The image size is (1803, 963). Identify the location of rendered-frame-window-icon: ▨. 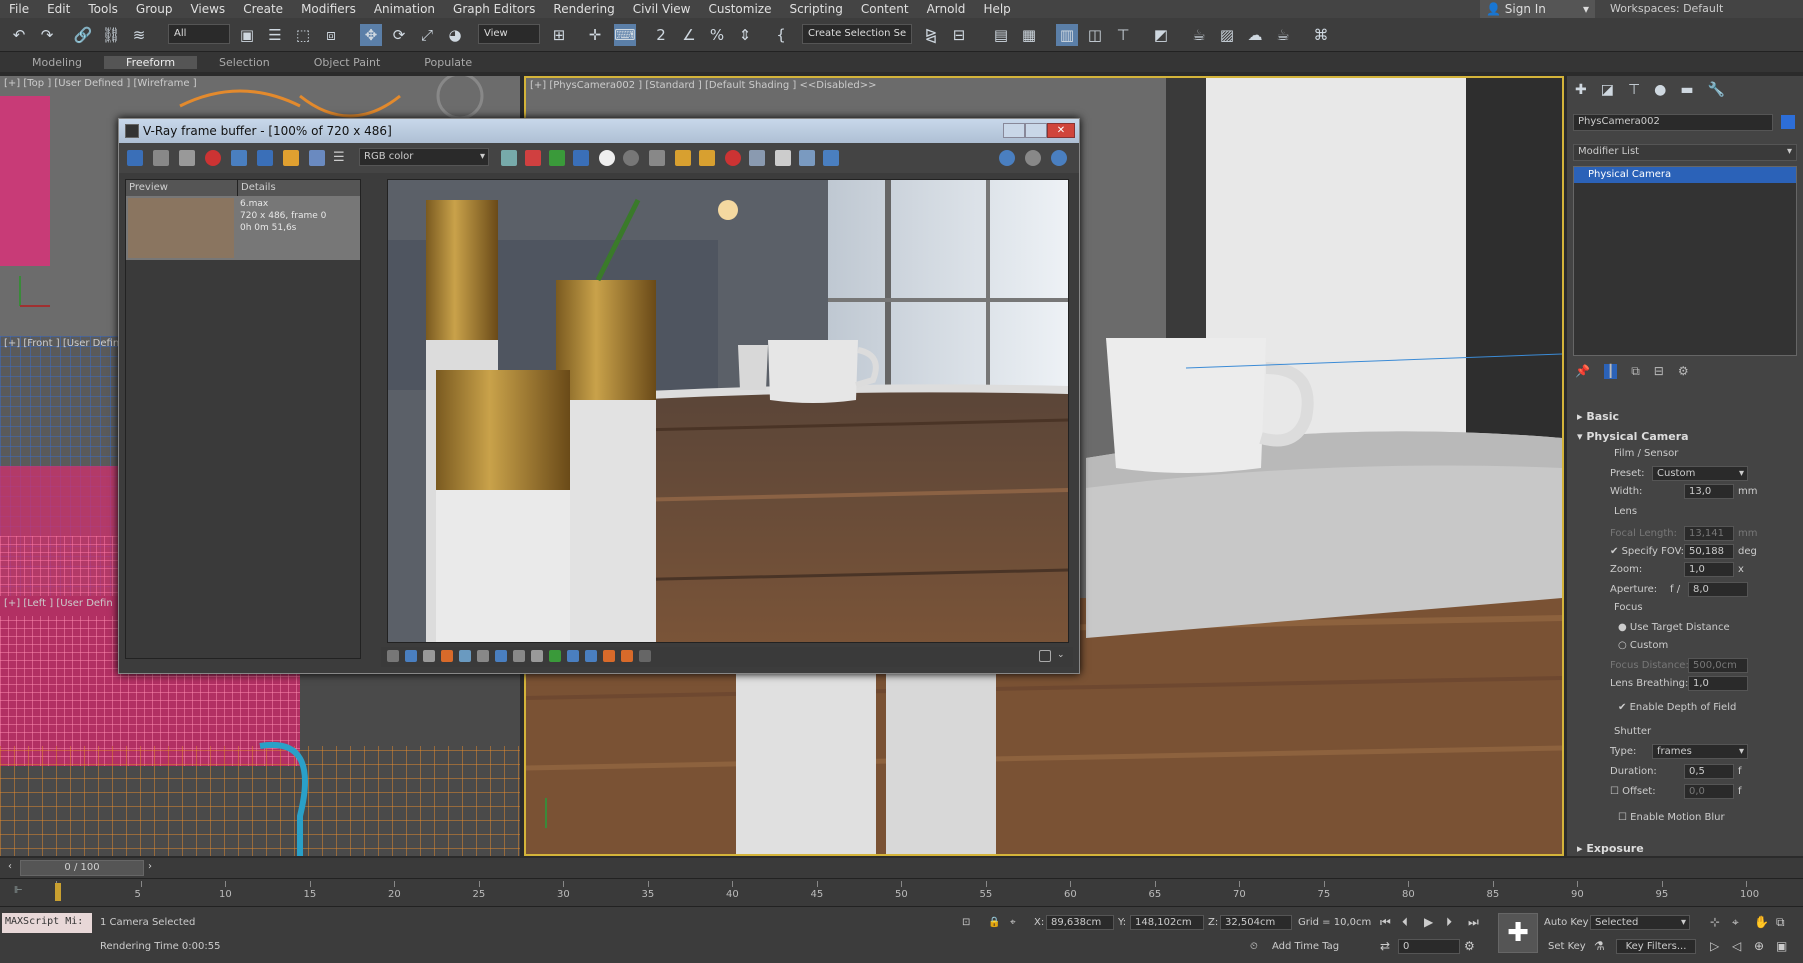
(1227, 35).